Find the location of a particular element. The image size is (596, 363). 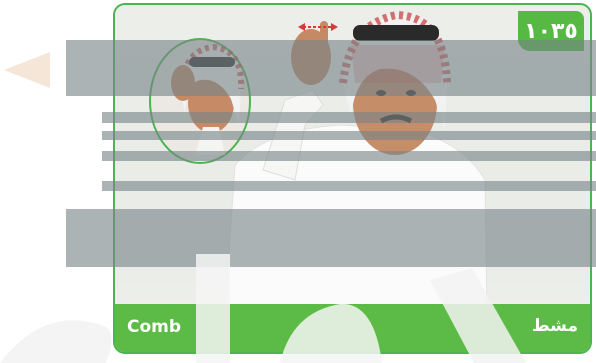

left-arrow-icon is located at coordinates (27, 70).